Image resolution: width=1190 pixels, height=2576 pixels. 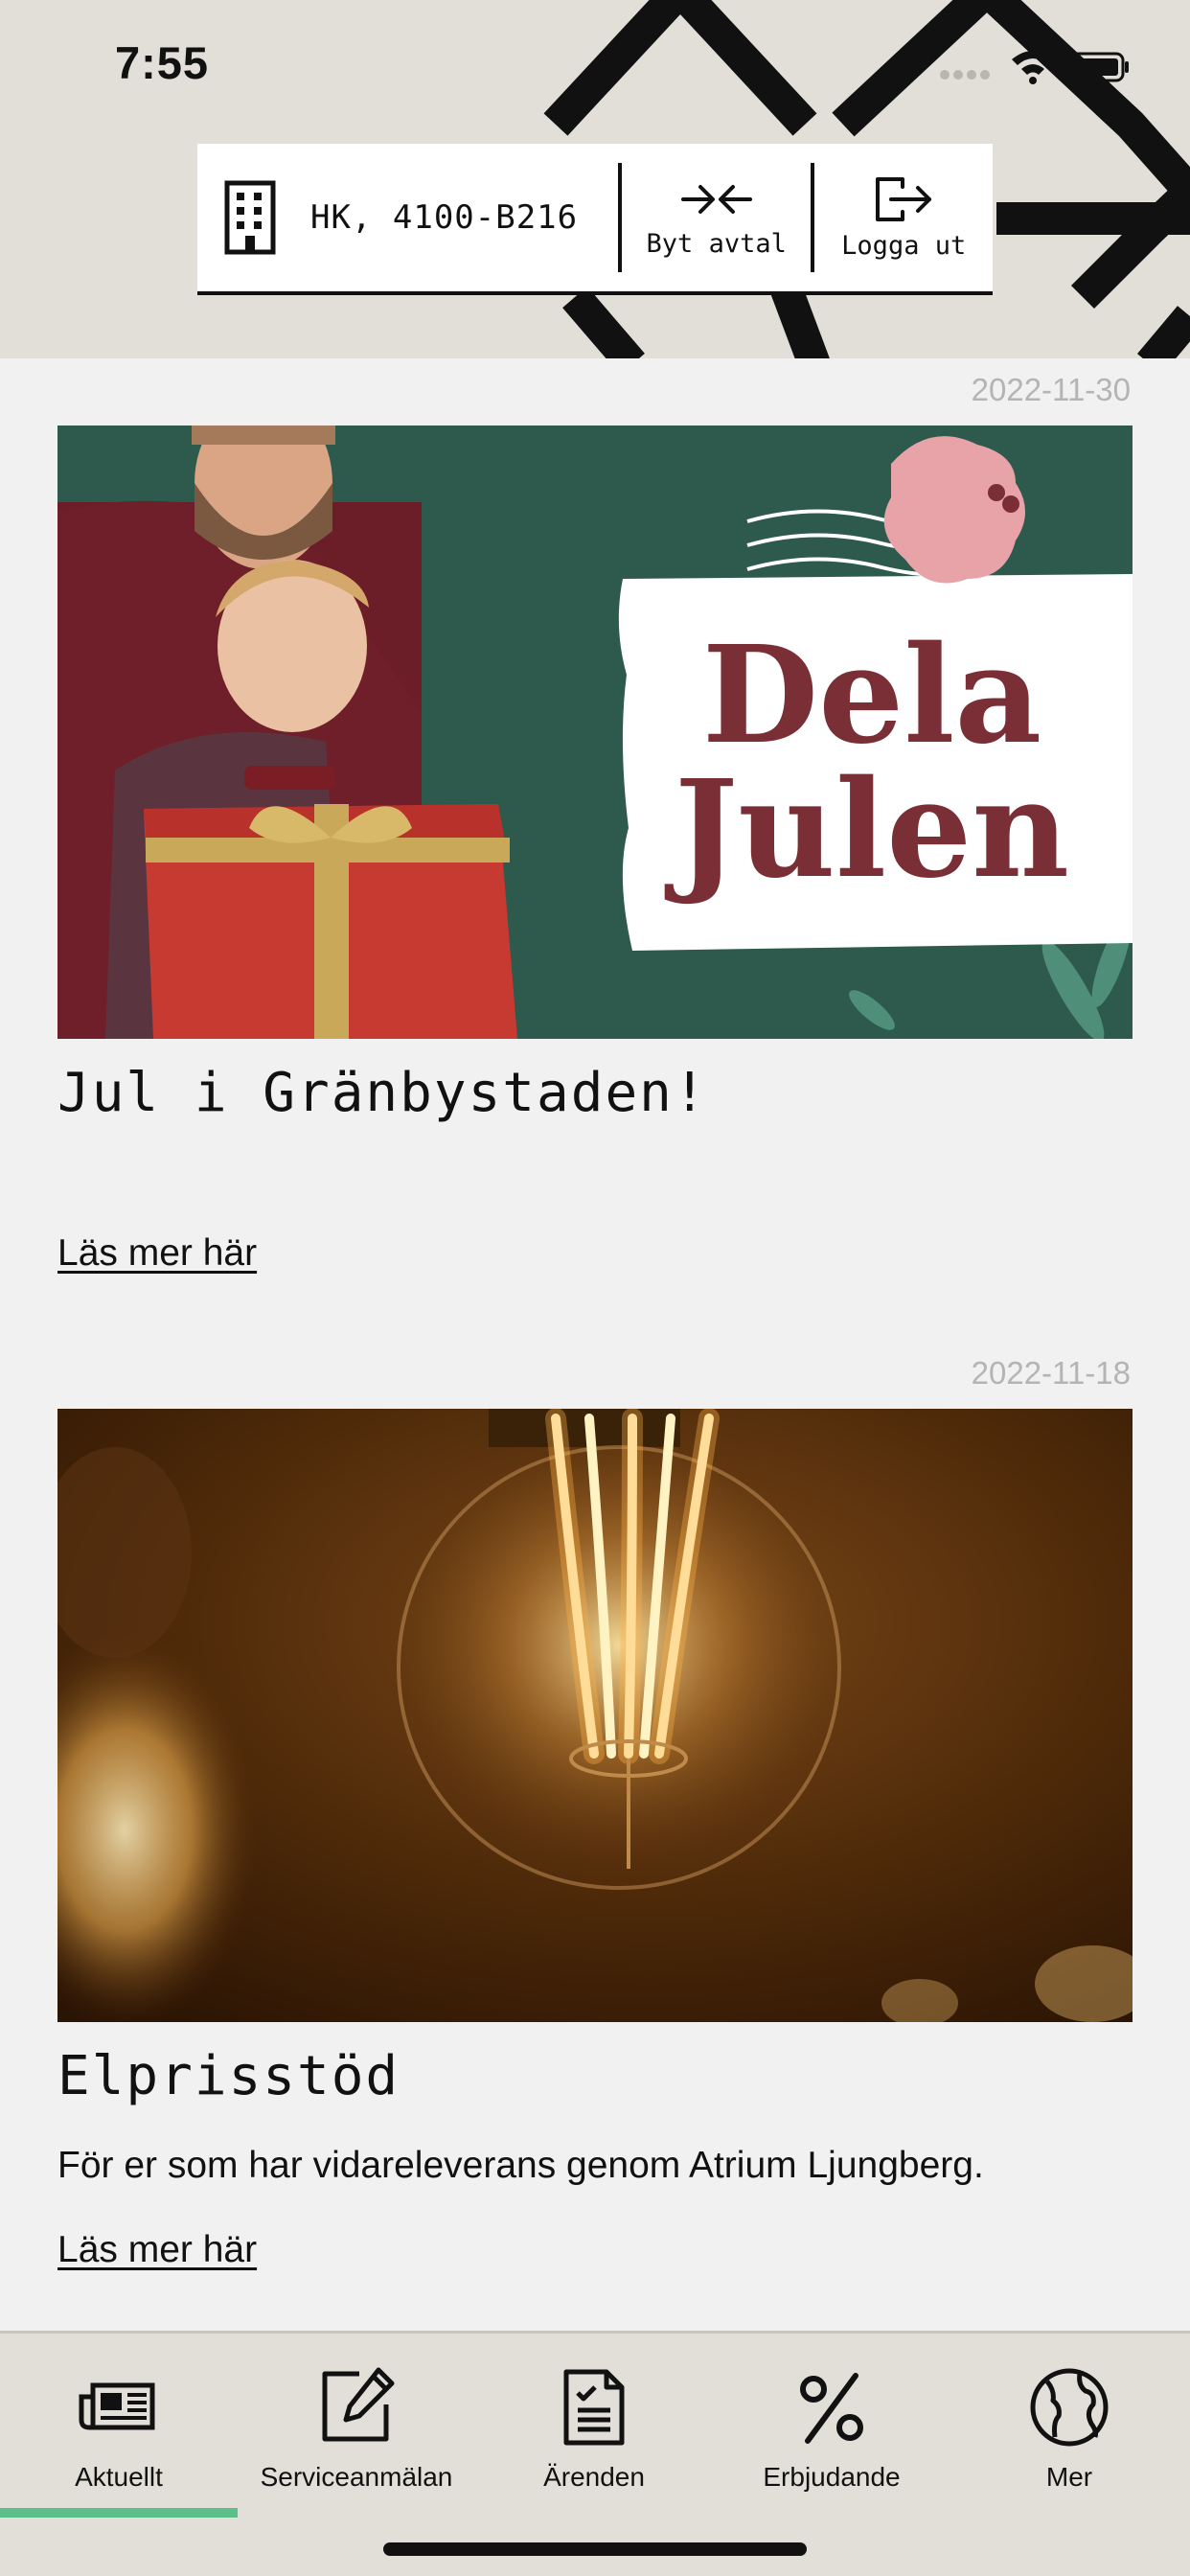 I want to click on account-bar: HK, 4100-B216 Byt avtal Logga ut, so click(x=595, y=219).